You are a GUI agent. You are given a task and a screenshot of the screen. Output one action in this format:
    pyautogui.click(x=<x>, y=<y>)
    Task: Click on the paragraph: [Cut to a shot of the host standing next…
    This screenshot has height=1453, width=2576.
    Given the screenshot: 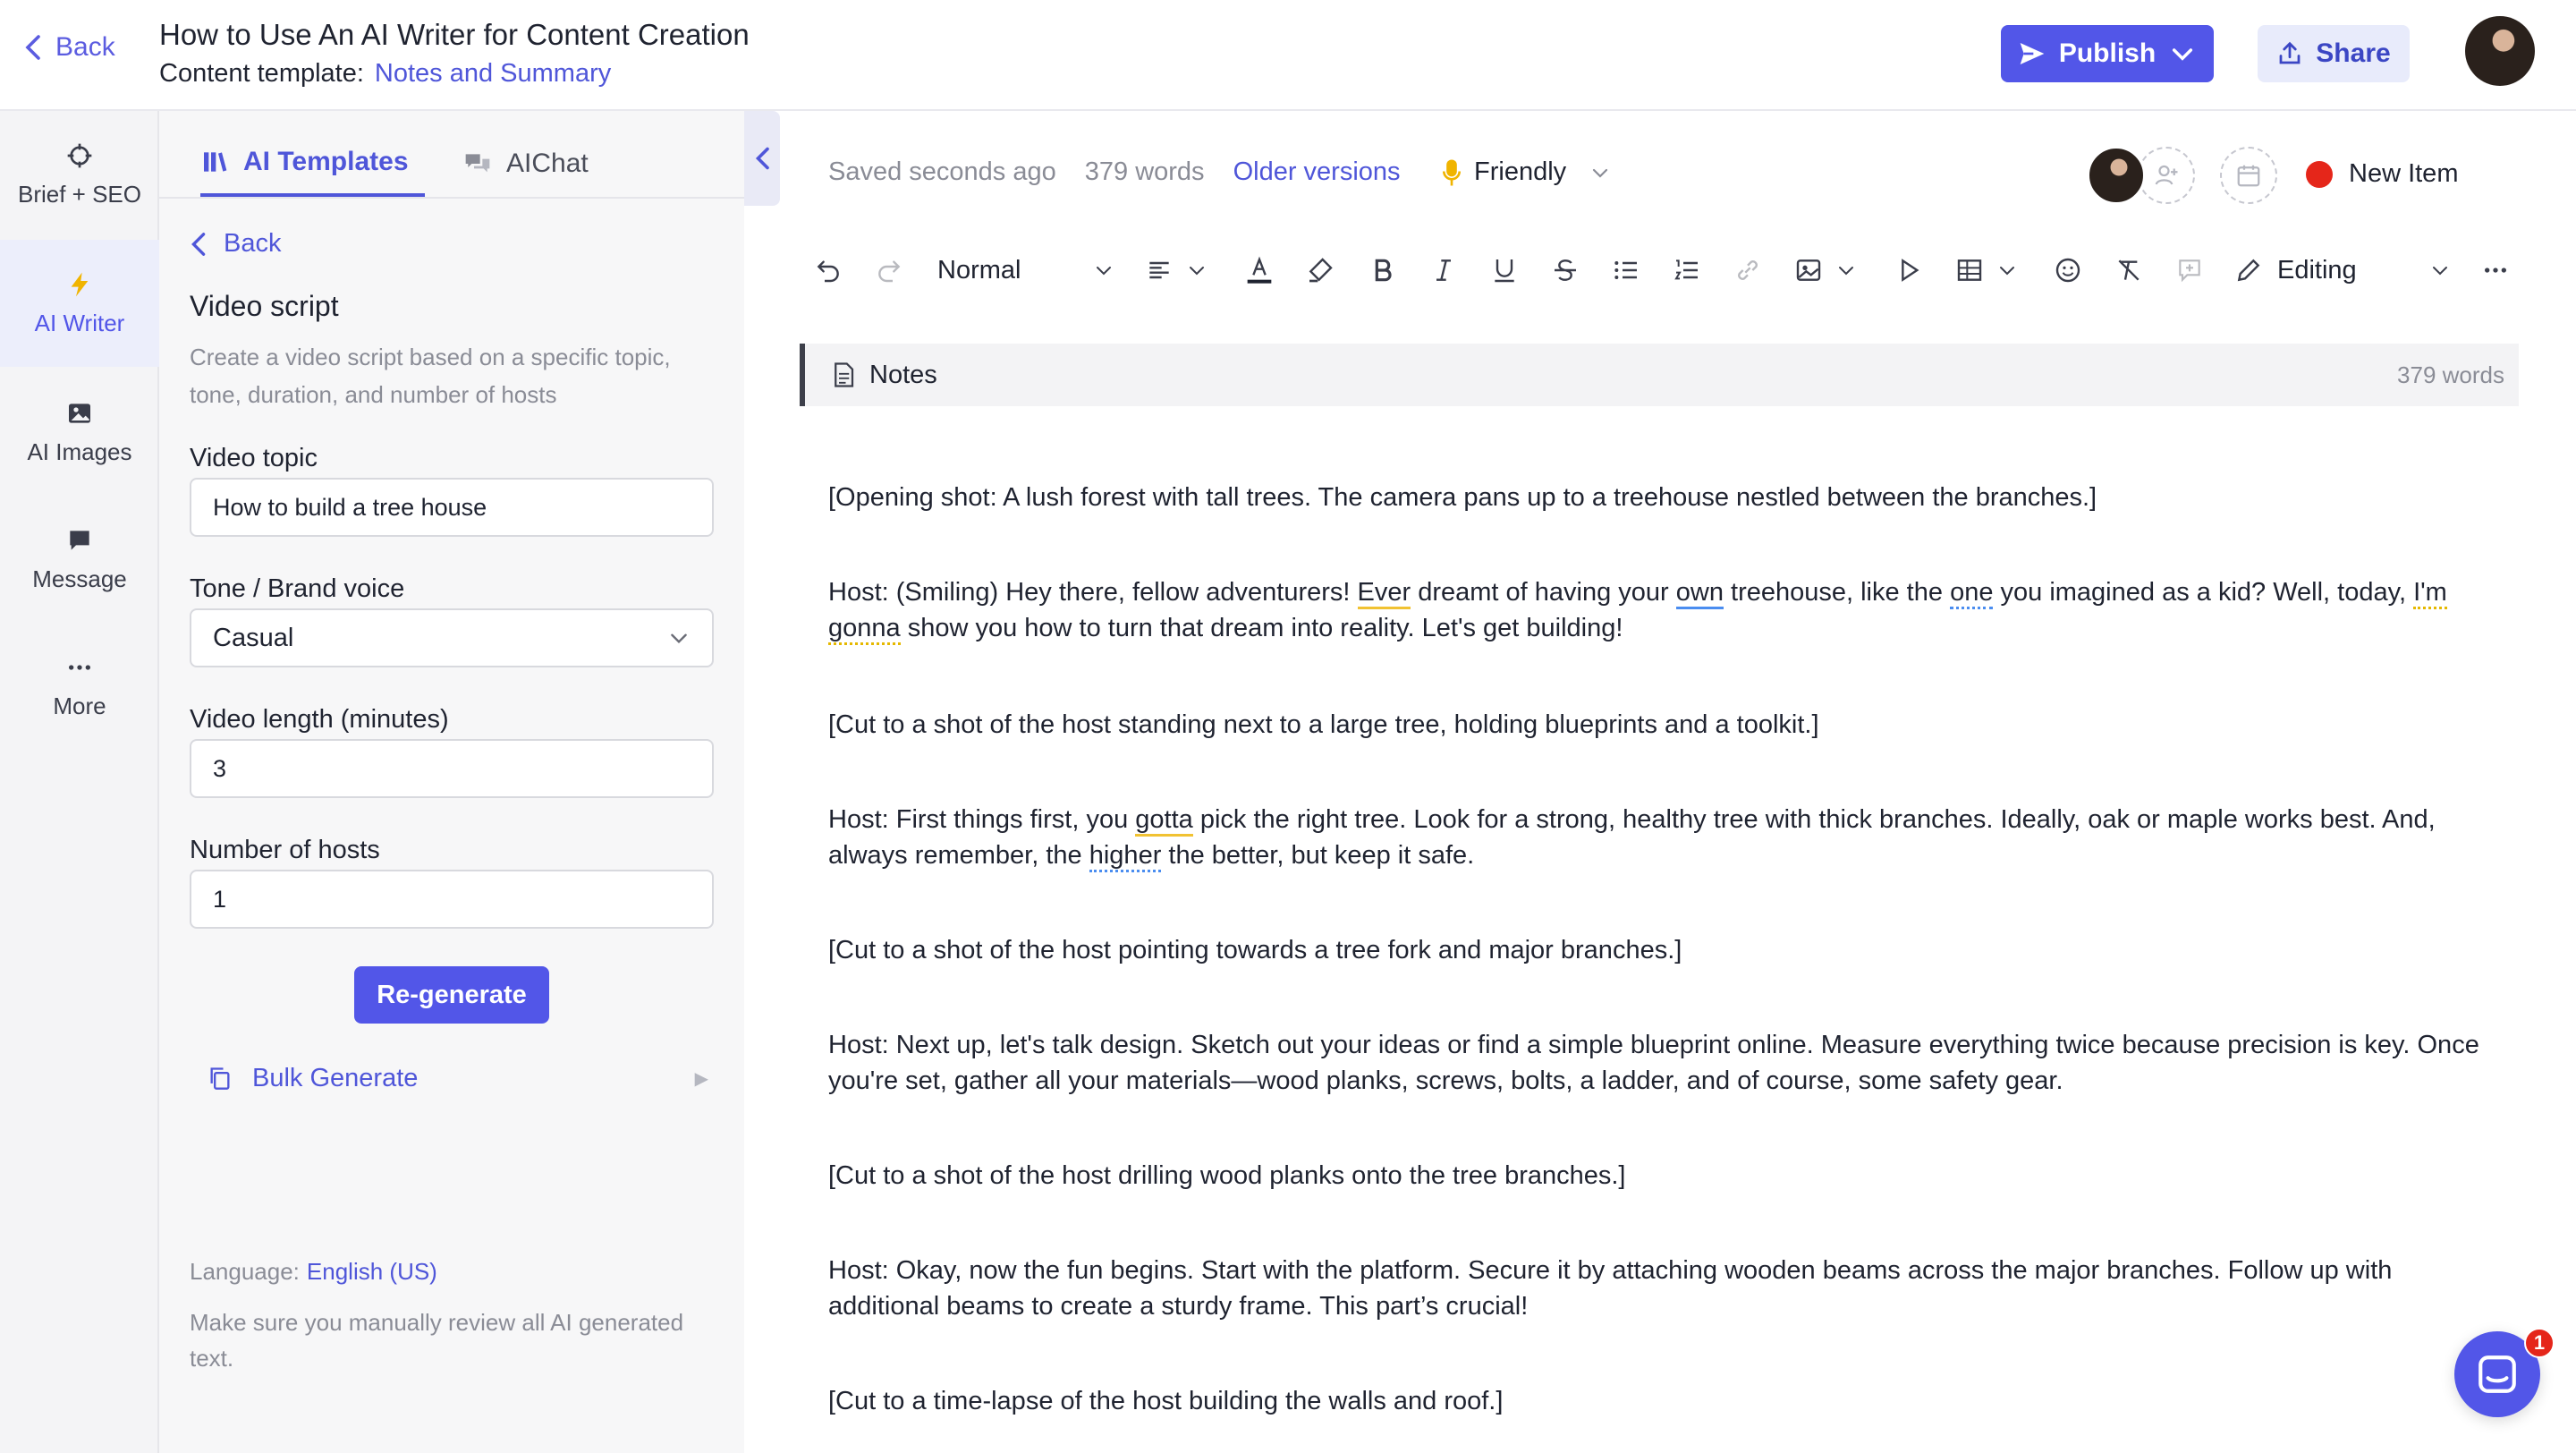 What is the action you would take?
    pyautogui.click(x=1323, y=724)
    